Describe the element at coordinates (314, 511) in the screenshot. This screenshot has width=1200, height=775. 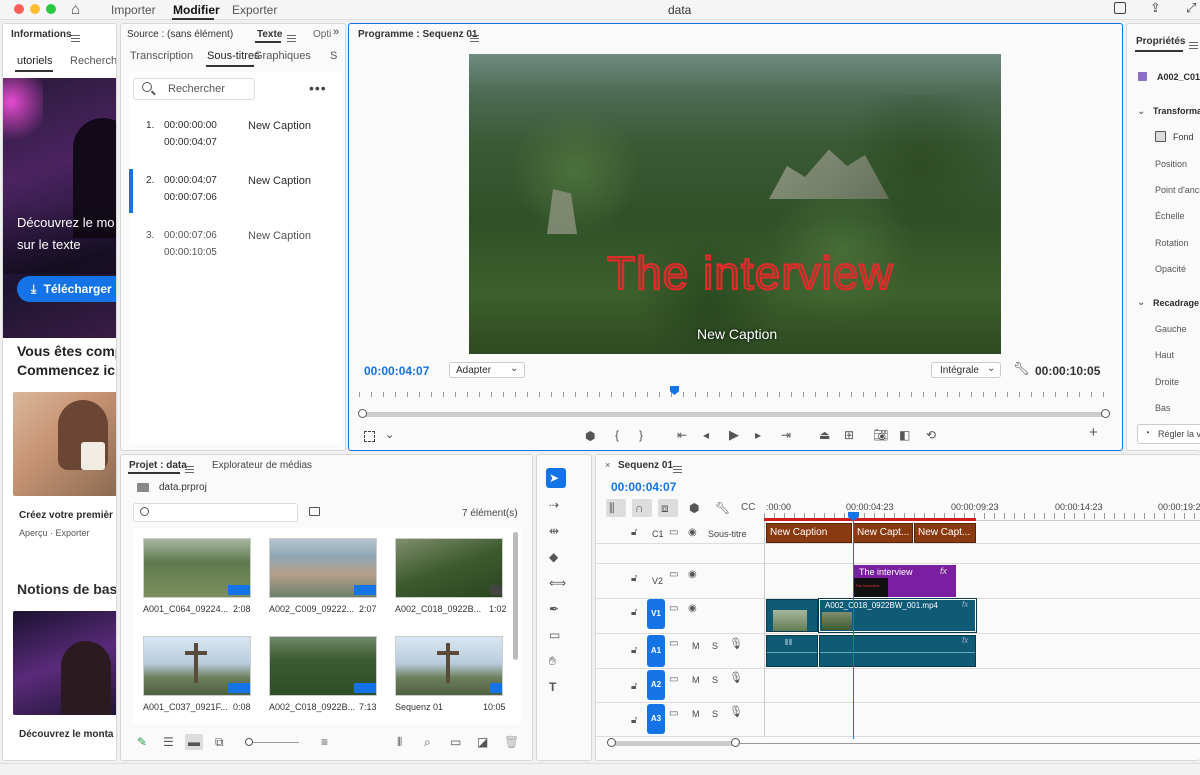
I see `new-bin-icon` at that location.